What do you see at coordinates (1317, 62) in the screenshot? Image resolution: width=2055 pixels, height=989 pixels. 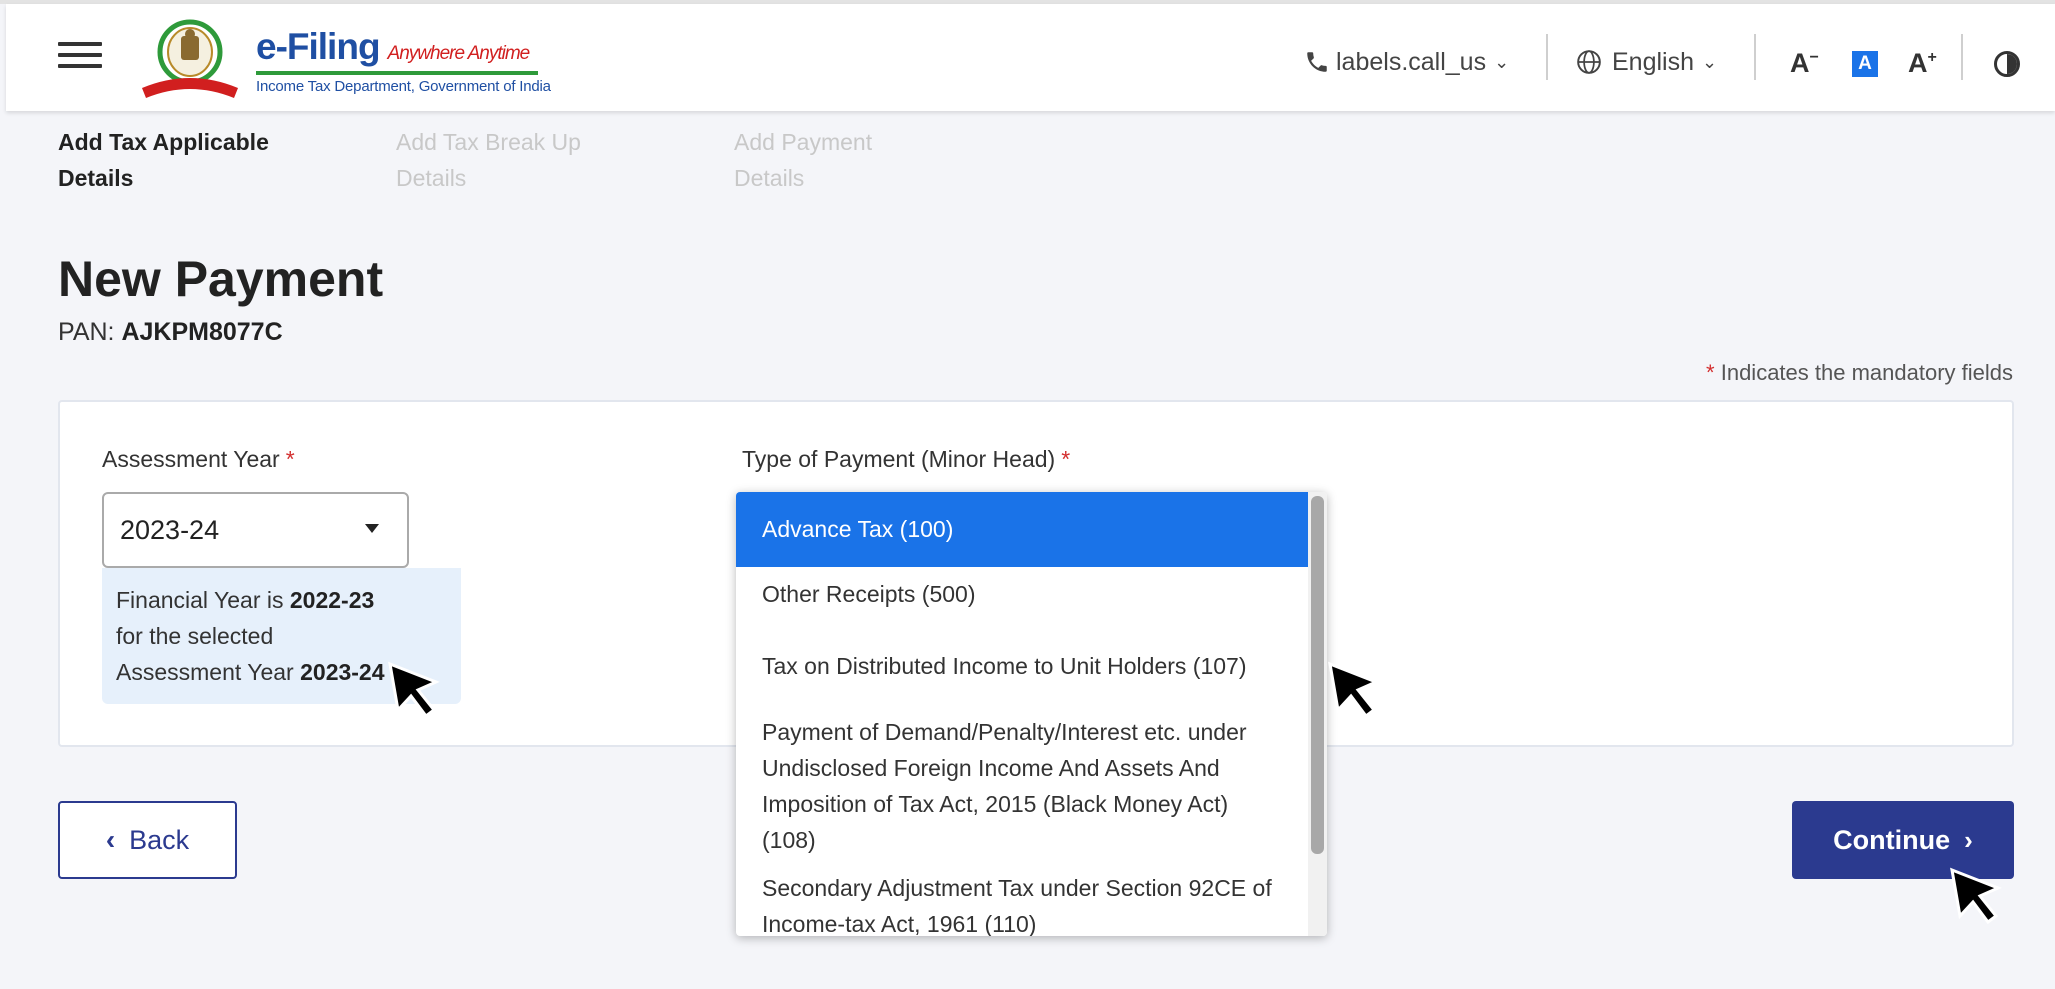 I see `phone-icon` at bounding box center [1317, 62].